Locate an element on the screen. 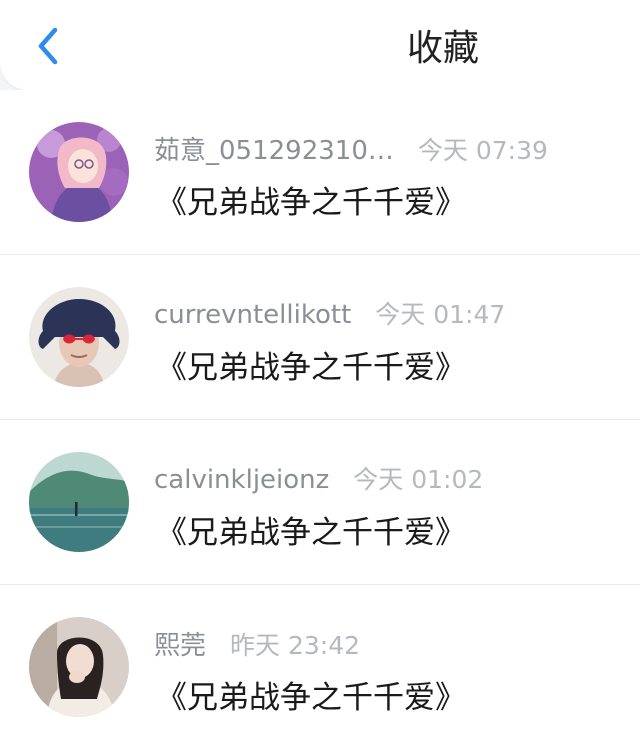 This screenshot has height=738, width=640. page-title: 收藏 is located at coordinates (442, 48).